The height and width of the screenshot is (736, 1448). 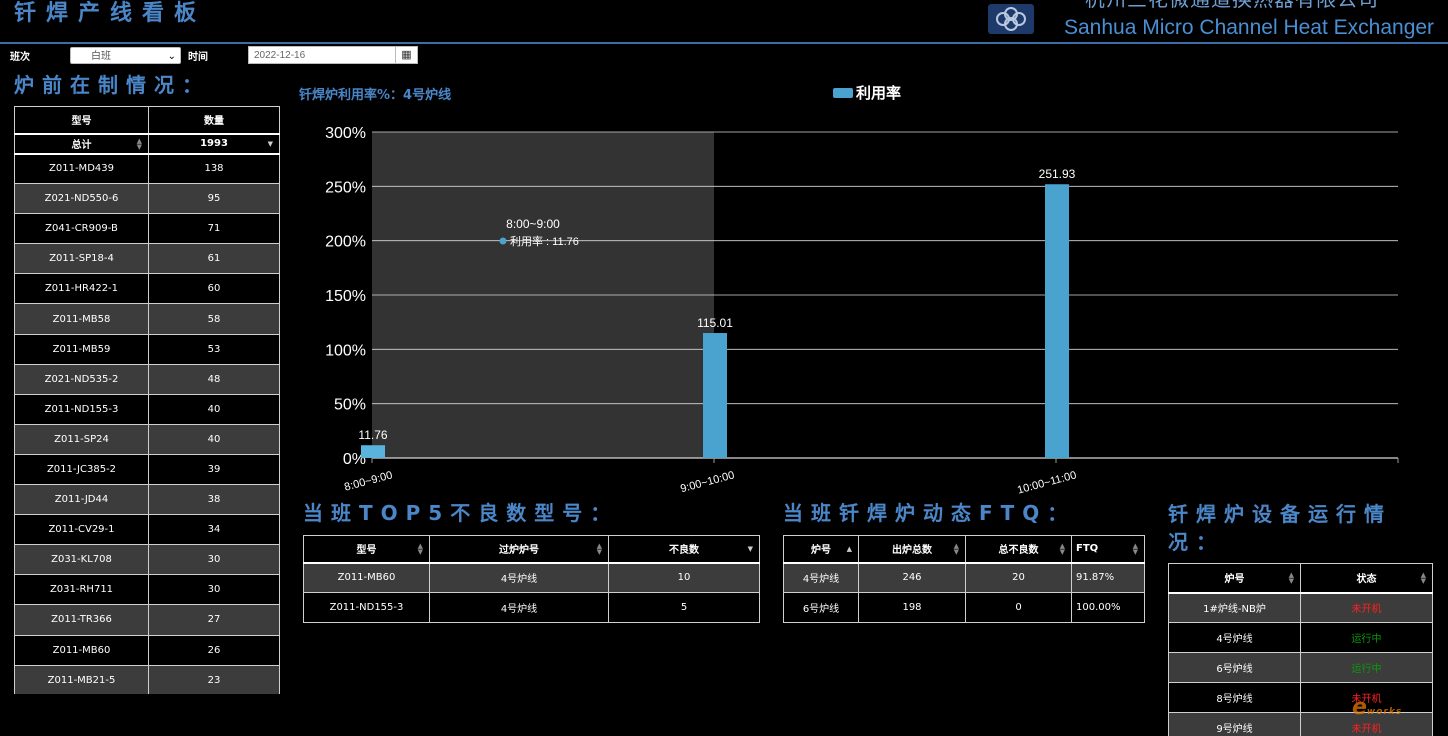 I want to click on table-row: Z011-HR422-1 60, so click(x=147, y=289).